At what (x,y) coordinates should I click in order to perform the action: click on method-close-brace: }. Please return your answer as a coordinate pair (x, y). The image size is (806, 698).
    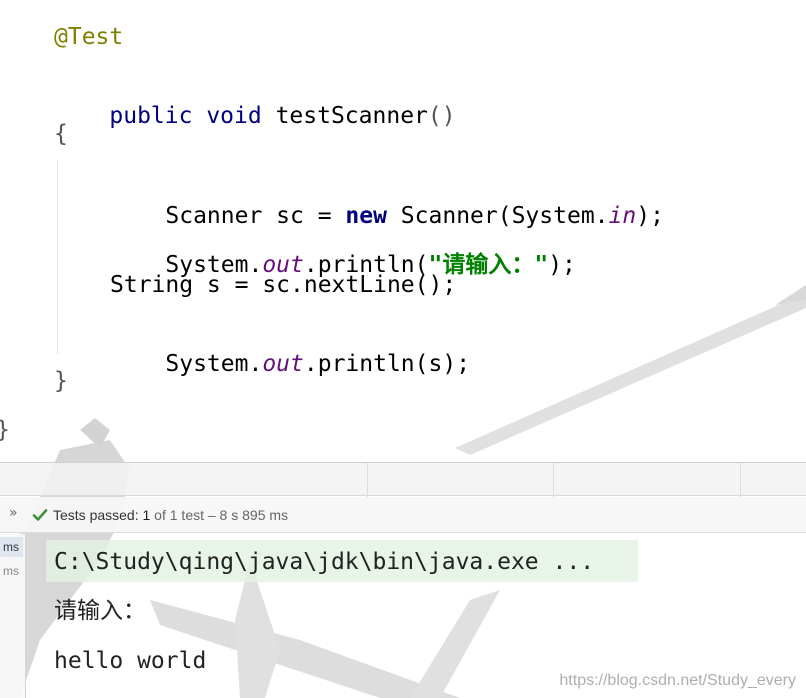
    Looking at the image, I should click on (61, 381).